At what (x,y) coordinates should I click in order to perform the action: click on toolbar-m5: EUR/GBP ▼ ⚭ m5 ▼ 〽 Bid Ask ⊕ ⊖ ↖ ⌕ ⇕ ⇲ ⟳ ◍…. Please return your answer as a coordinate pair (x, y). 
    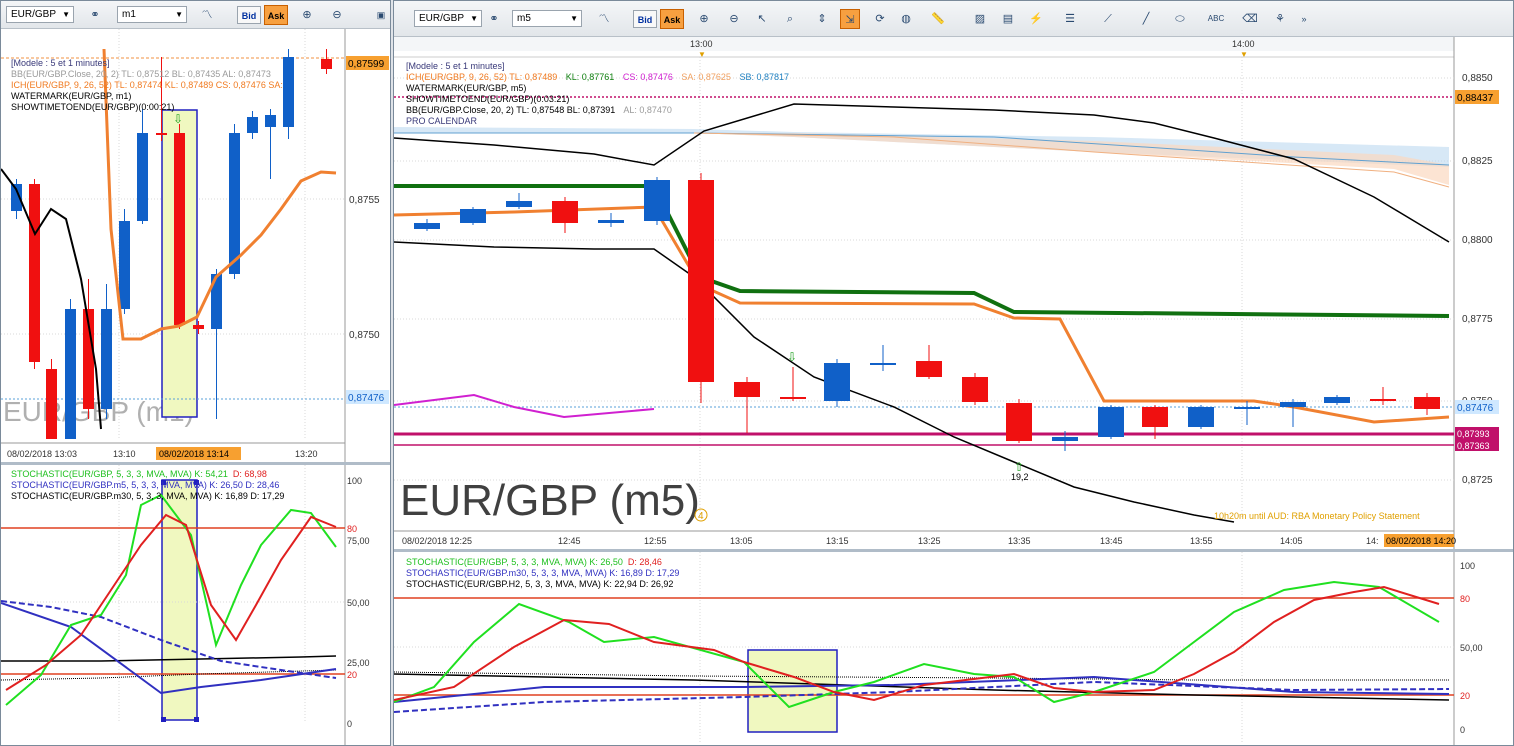
    Looking at the image, I should click on (953, 19).